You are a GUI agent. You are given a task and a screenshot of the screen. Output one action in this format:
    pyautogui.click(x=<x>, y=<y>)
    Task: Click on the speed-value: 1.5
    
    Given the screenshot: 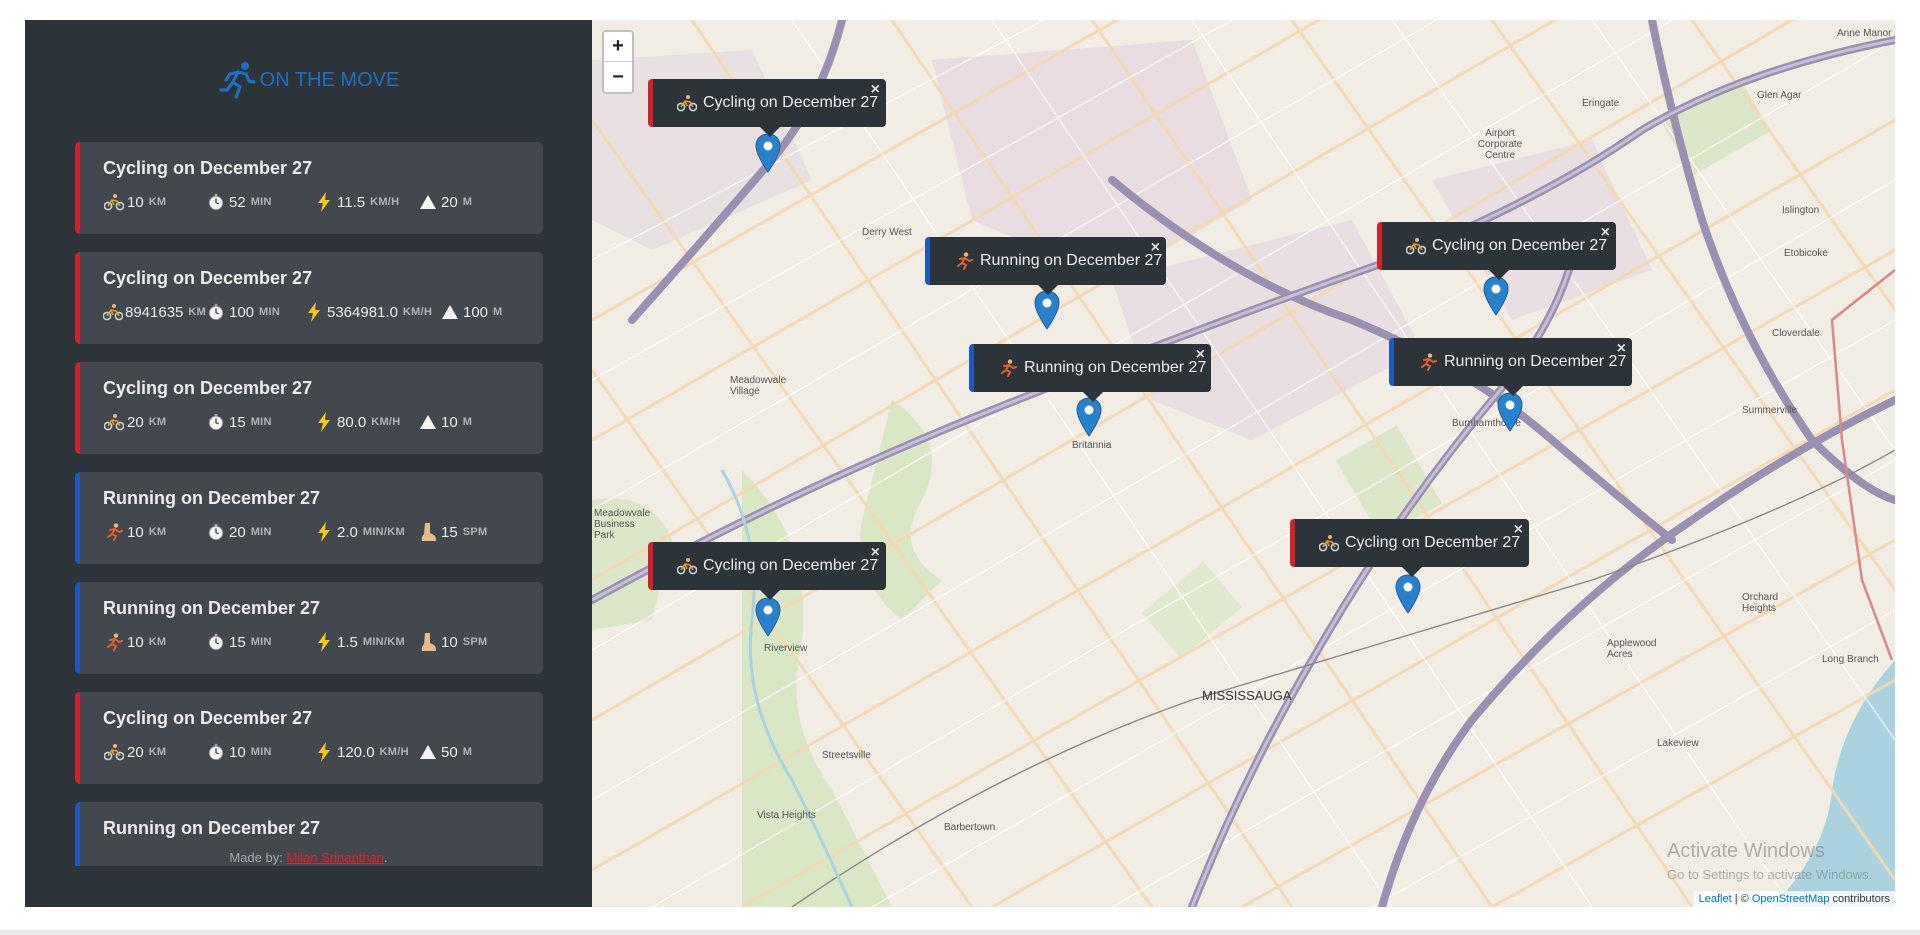 What is the action you would take?
    pyautogui.click(x=347, y=642)
    